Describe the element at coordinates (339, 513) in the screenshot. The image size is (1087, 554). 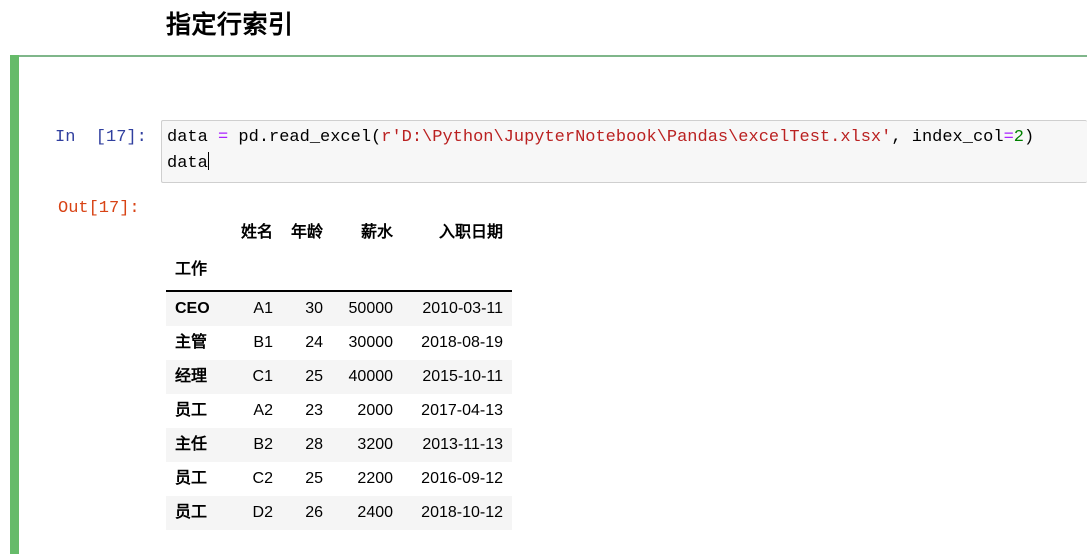
I see `table-row: 员工 D2 26 2400 2018-10-12` at that location.